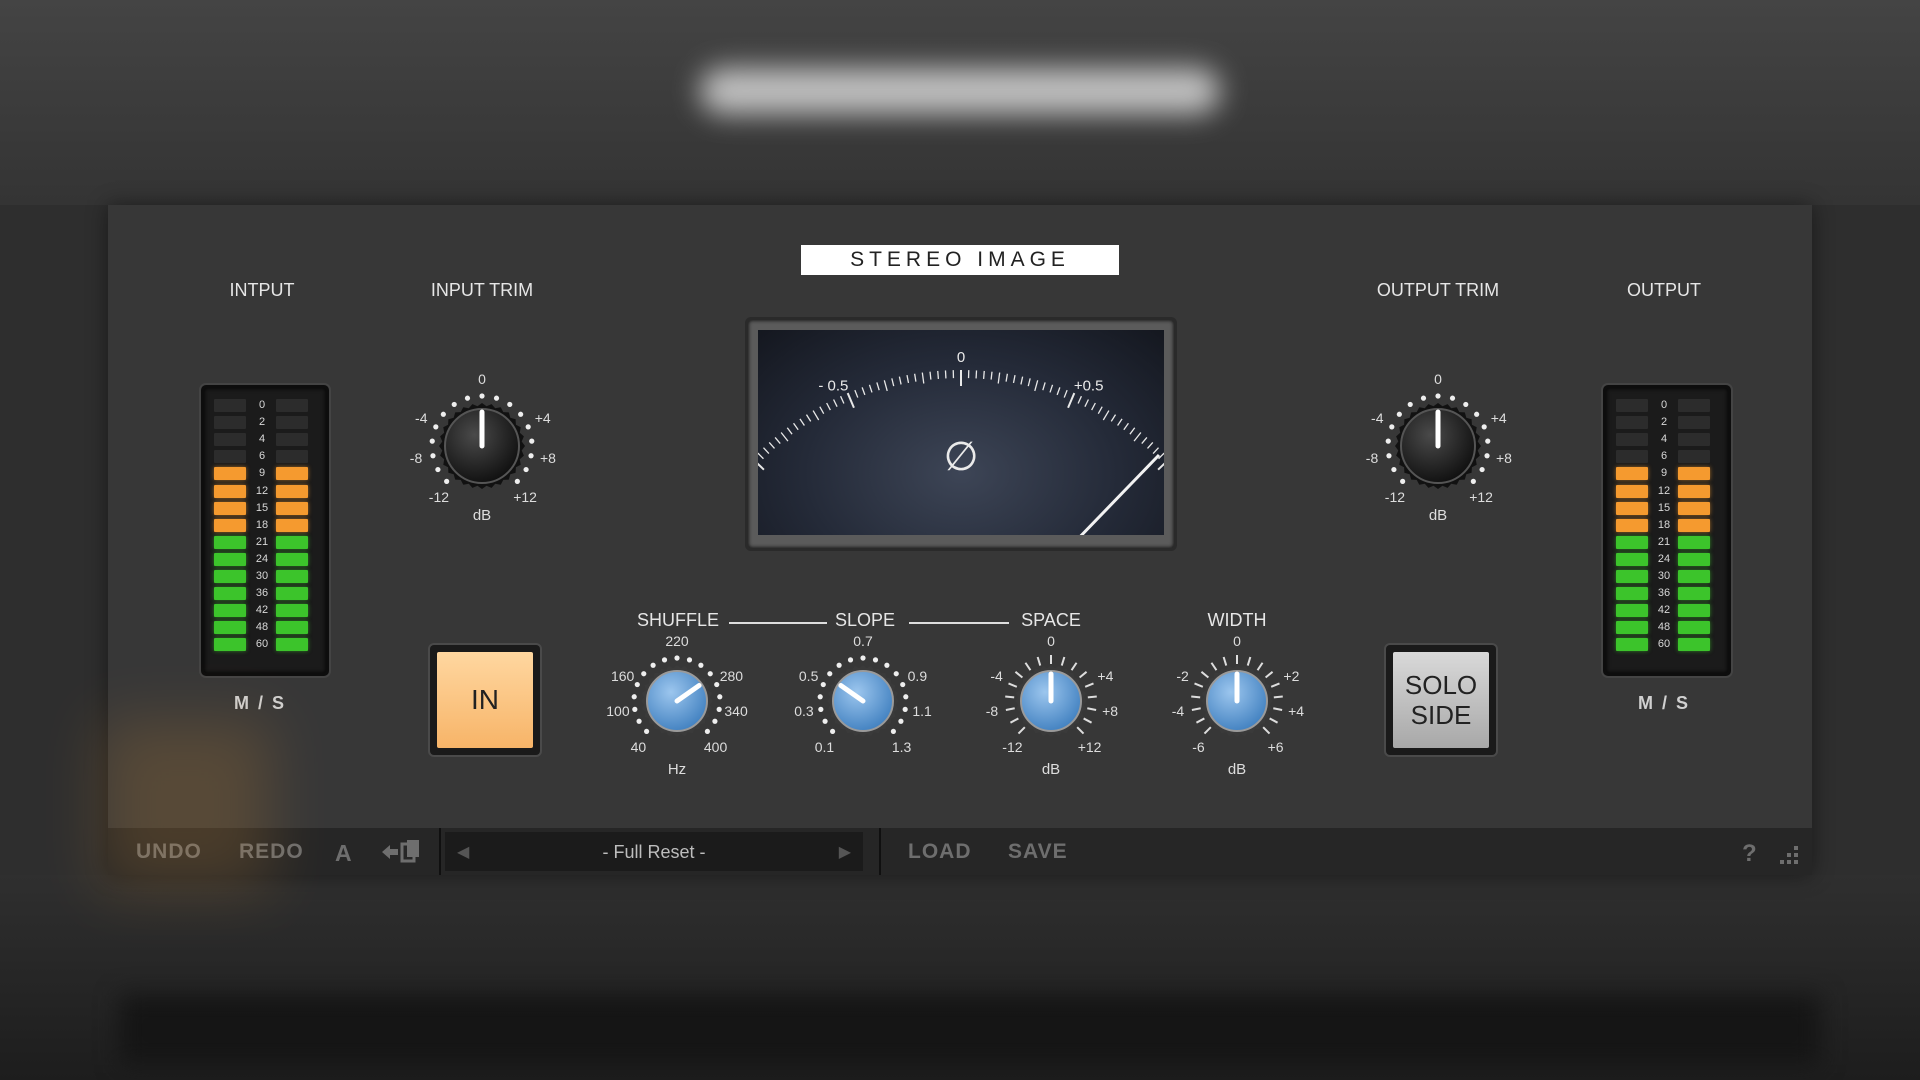 The width and height of the screenshot is (1920, 1080). Describe the element at coordinates (865, 620) in the screenshot. I see `slope-label: SLOPE` at that location.